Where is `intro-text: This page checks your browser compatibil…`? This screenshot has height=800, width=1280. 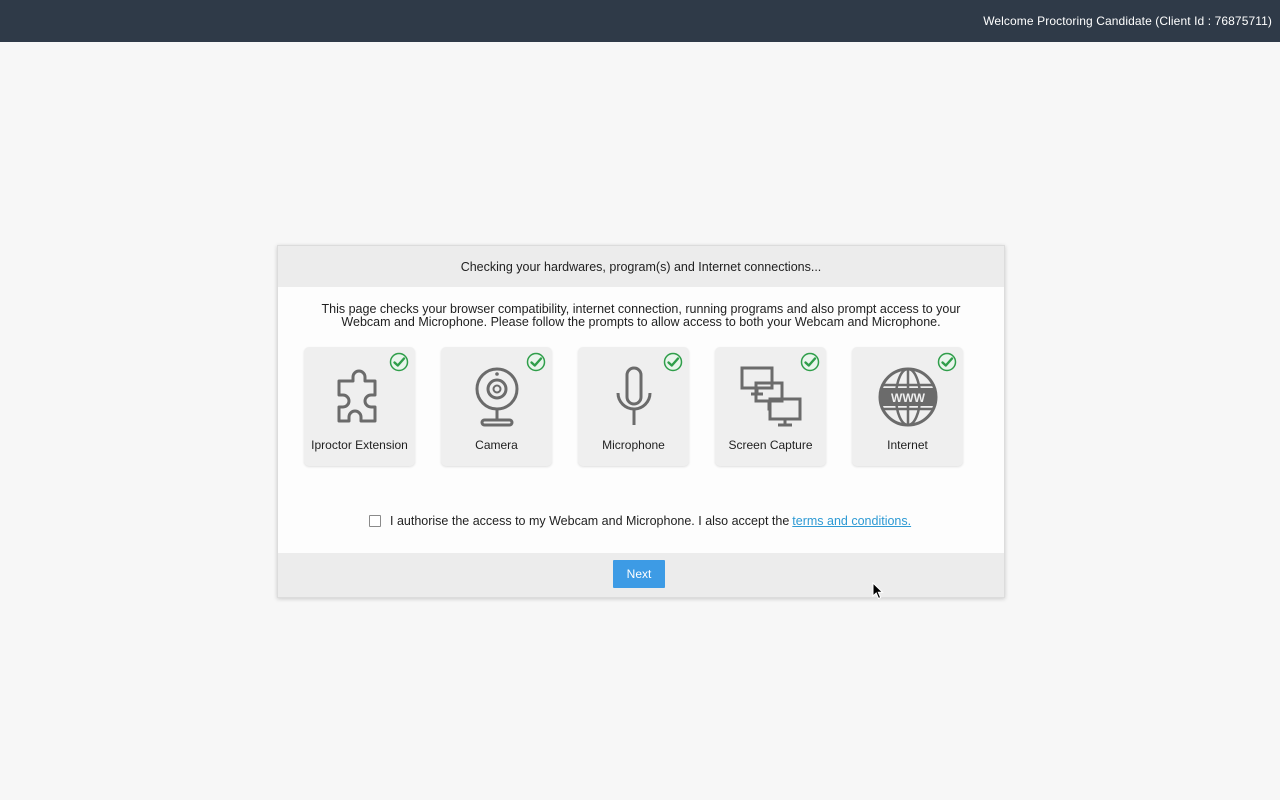
intro-text: This page checks your browser compatibil… is located at coordinates (641, 316).